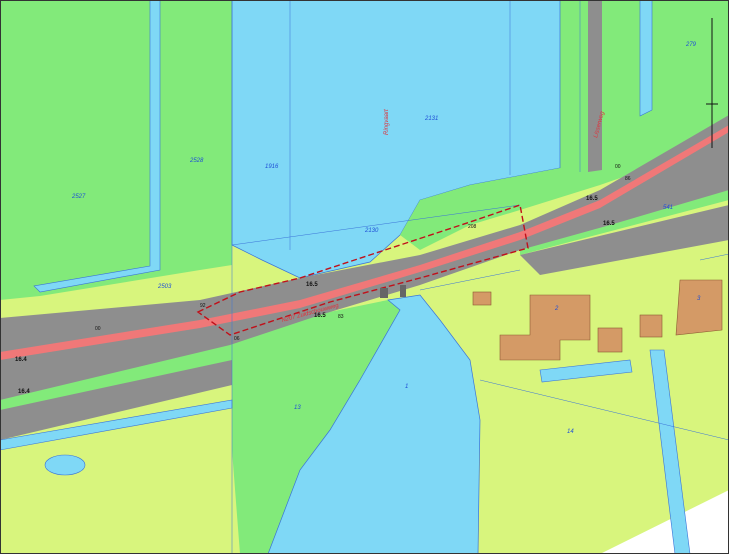 This screenshot has height=554, width=729. I want to click on plot-label-2130: 2130, so click(371, 231).